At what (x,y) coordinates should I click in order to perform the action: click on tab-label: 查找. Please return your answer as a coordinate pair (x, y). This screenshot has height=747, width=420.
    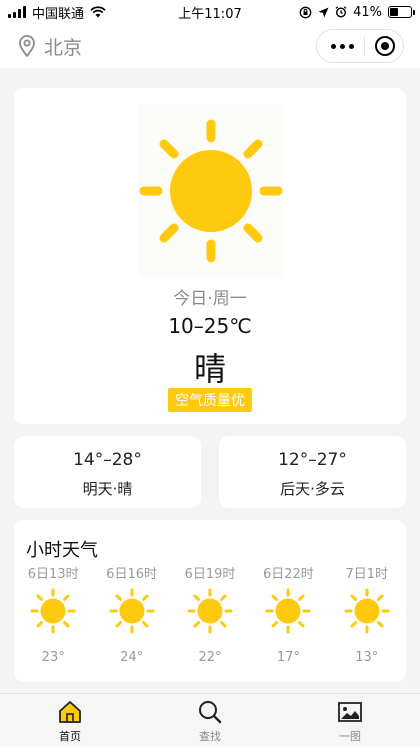
    Looking at the image, I should click on (210, 736).